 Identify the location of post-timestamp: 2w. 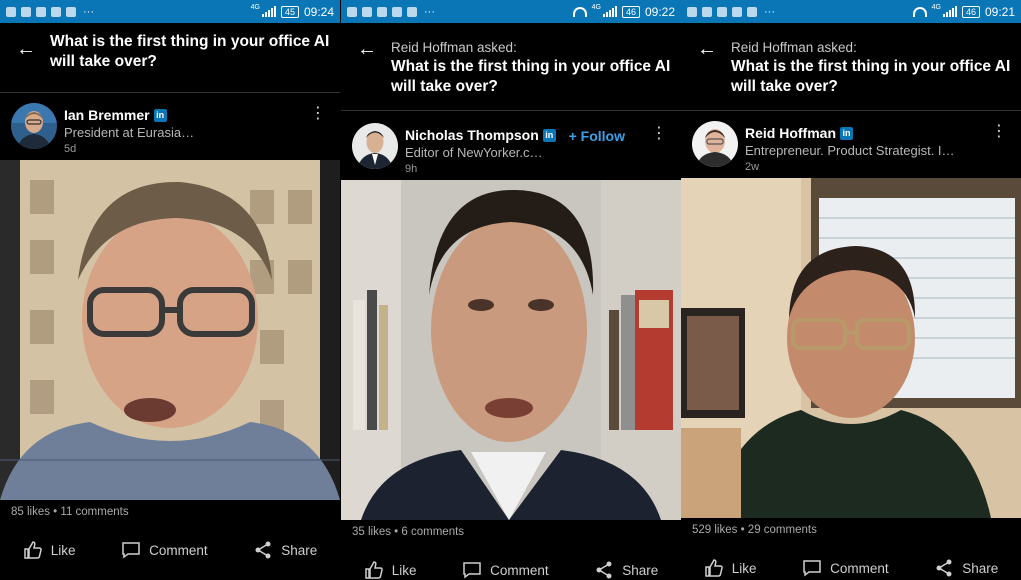
(752, 167).